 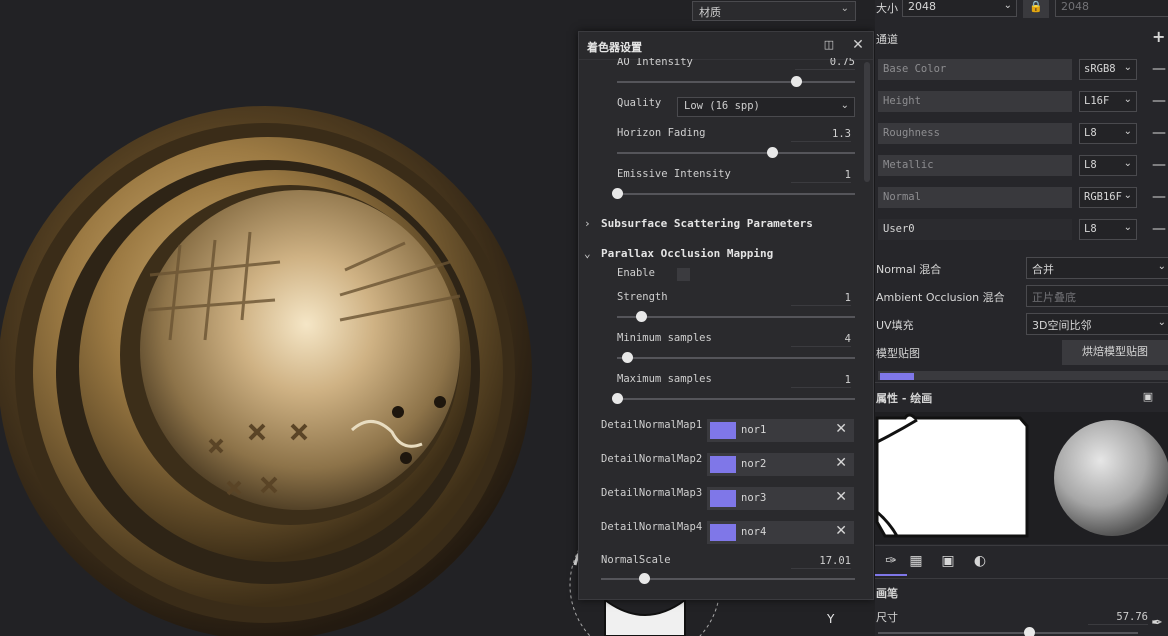 I want to click on detail-normal-map-1-slot: nor1 ✕, so click(x=780, y=430).